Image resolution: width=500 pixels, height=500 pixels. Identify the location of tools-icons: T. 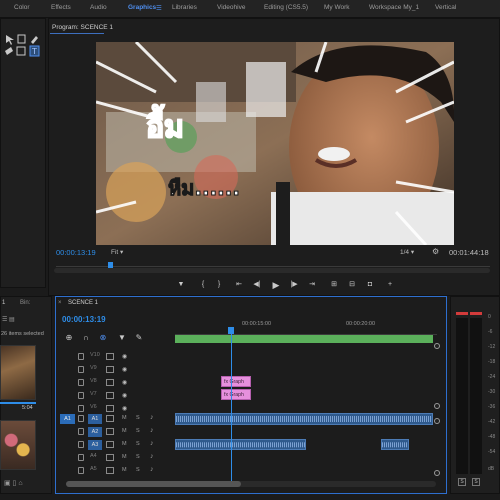
(23, 45).